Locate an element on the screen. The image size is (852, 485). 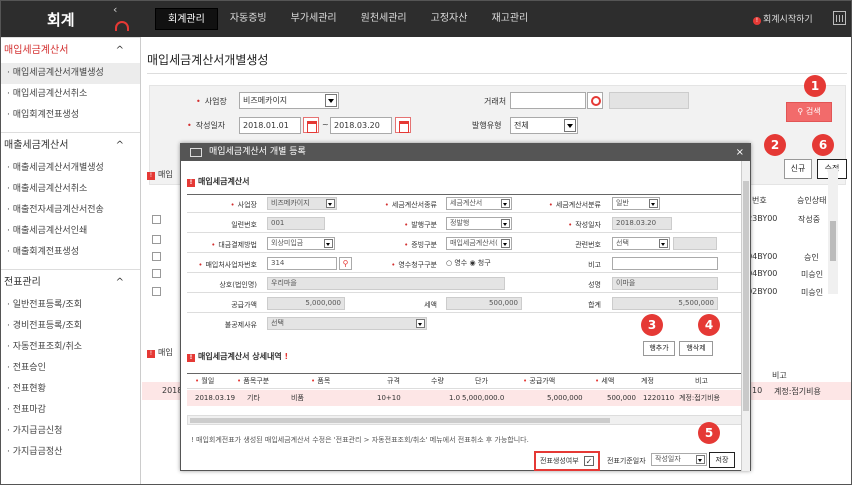
save-button: 저장 is located at coordinates (722, 460).